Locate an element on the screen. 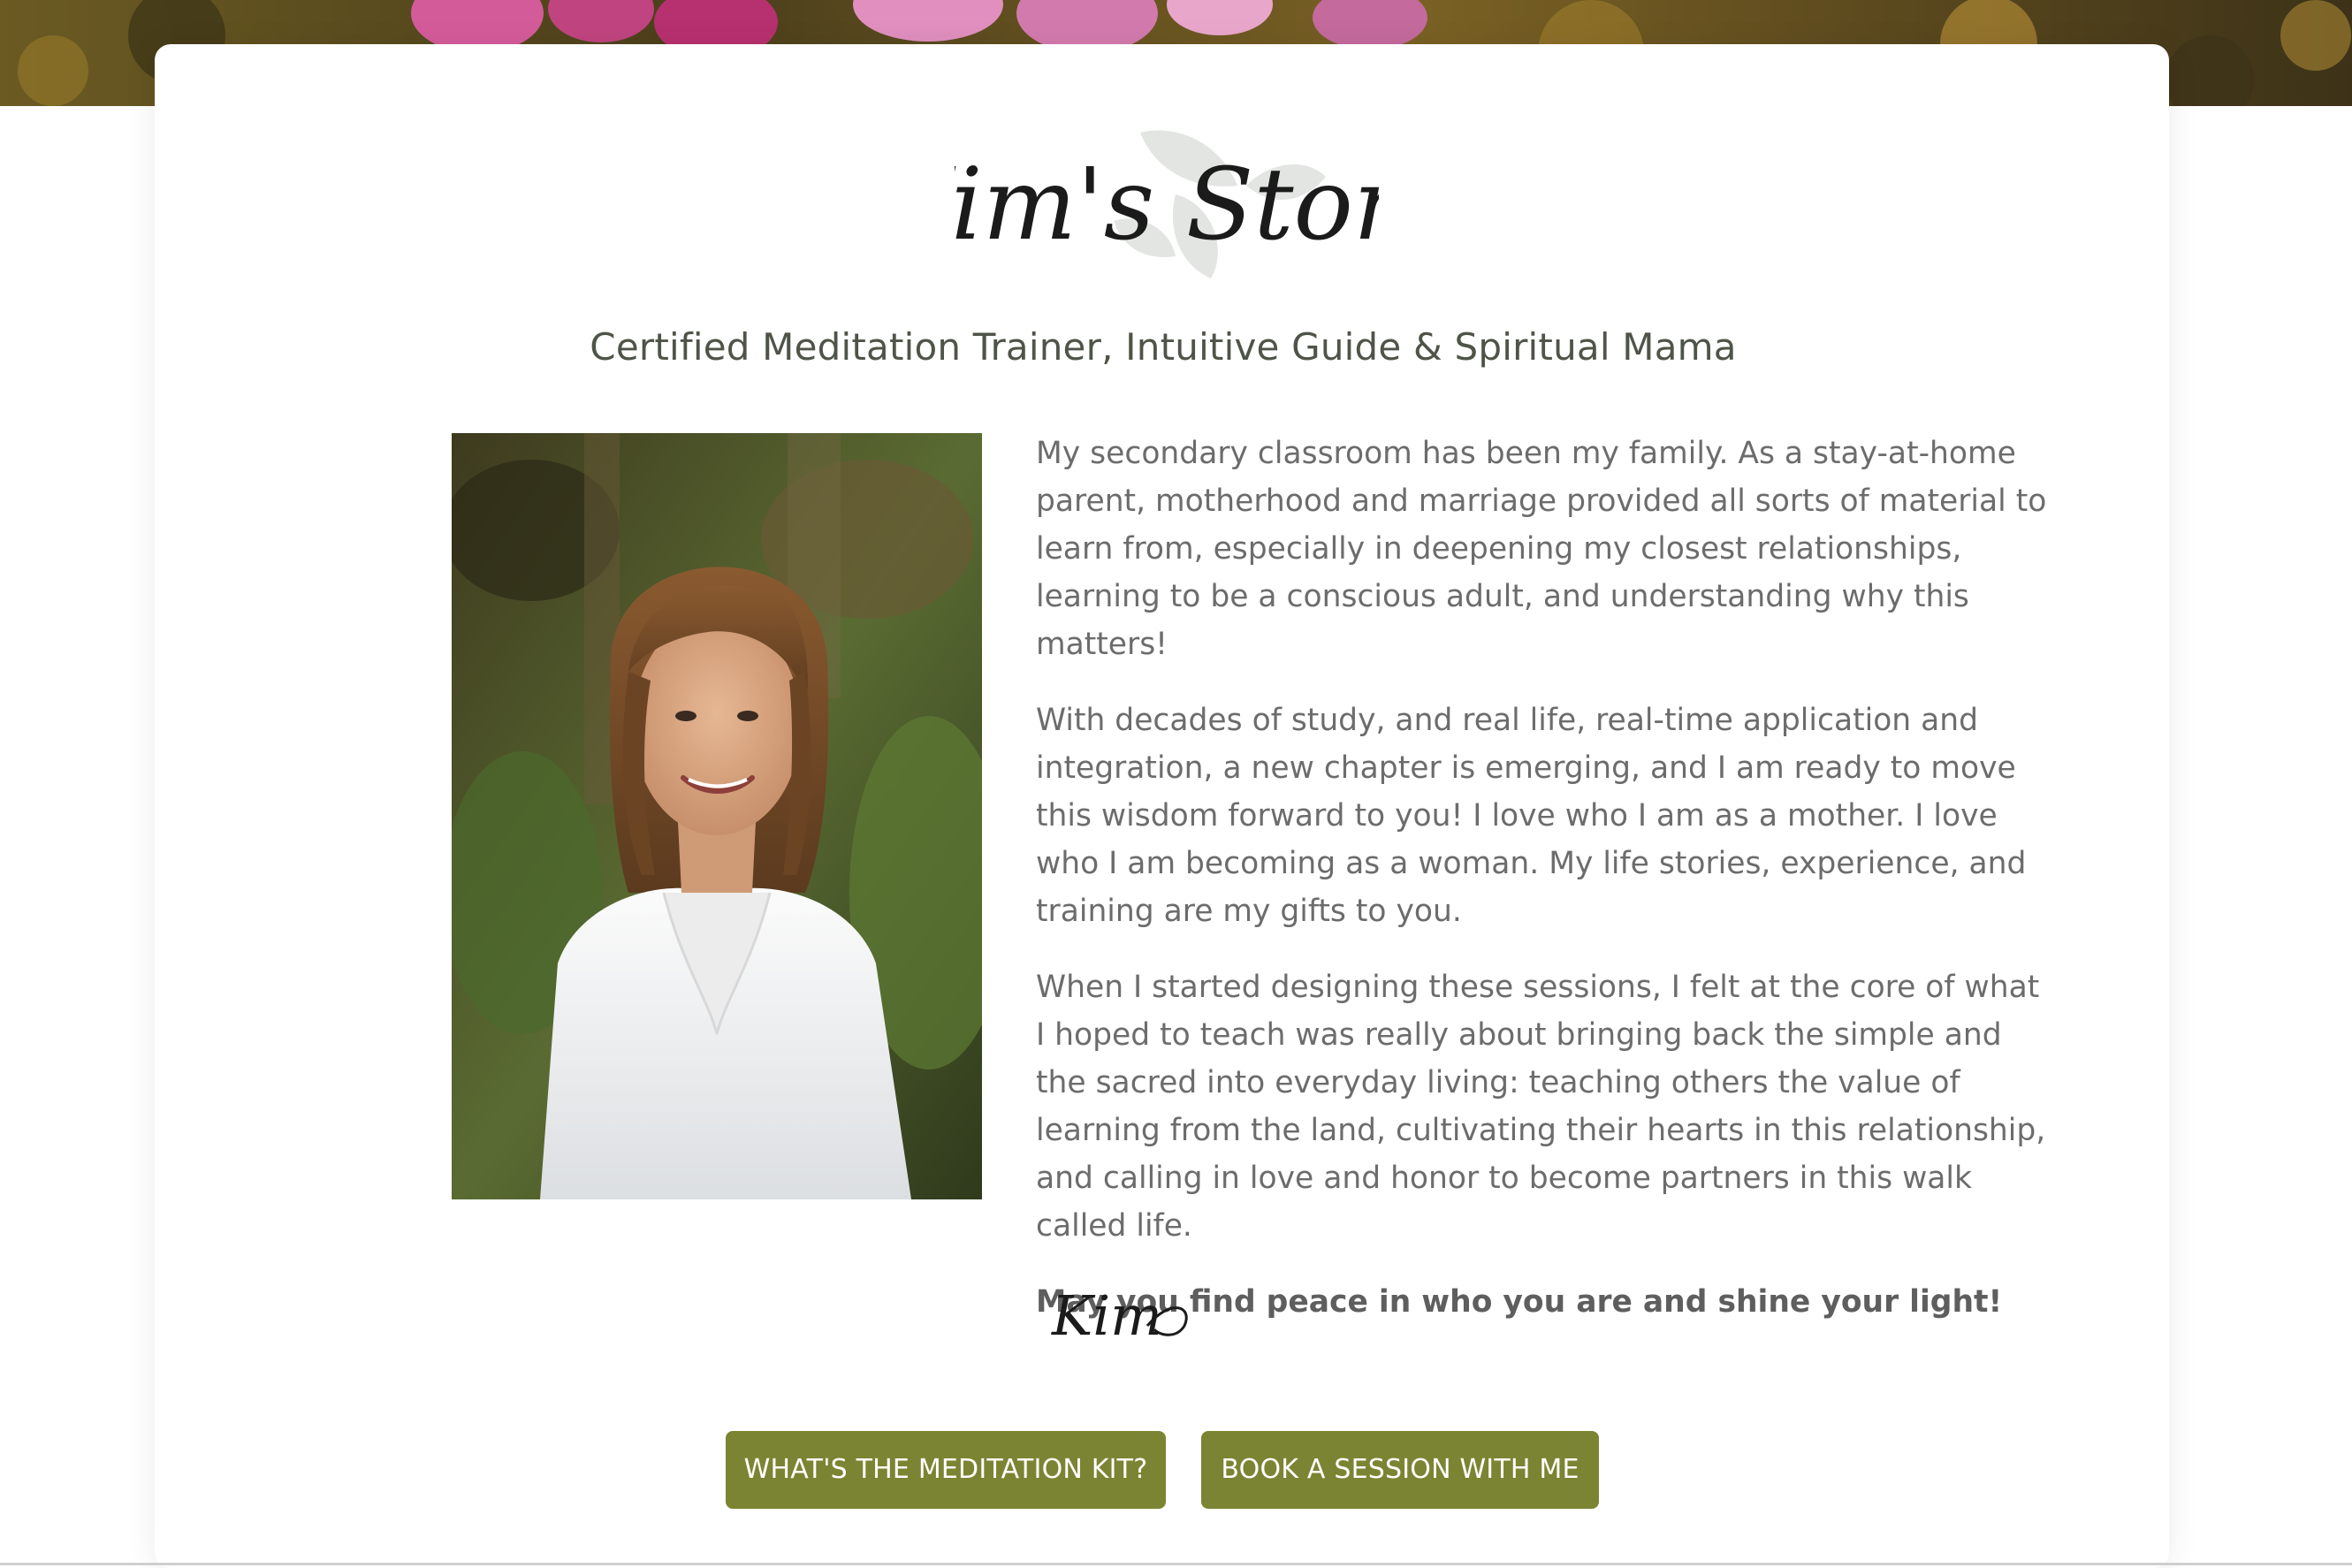  signature: Kim is located at coordinates (1122, 1319).